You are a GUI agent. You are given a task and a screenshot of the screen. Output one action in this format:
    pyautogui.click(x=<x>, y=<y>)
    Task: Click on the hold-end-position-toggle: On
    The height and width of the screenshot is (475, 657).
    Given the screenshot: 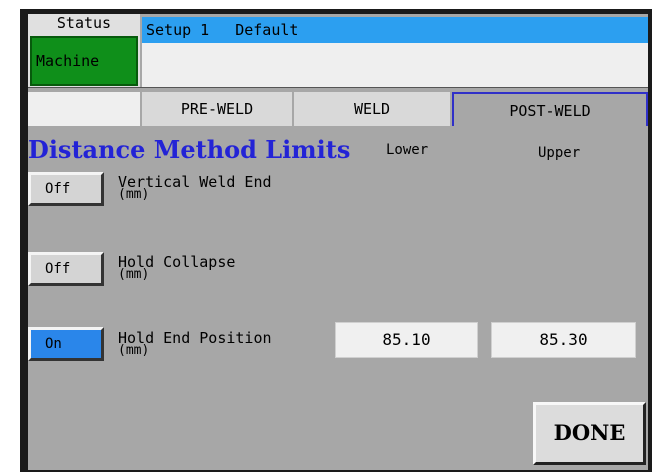 What is the action you would take?
    pyautogui.click(x=66, y=344)
    